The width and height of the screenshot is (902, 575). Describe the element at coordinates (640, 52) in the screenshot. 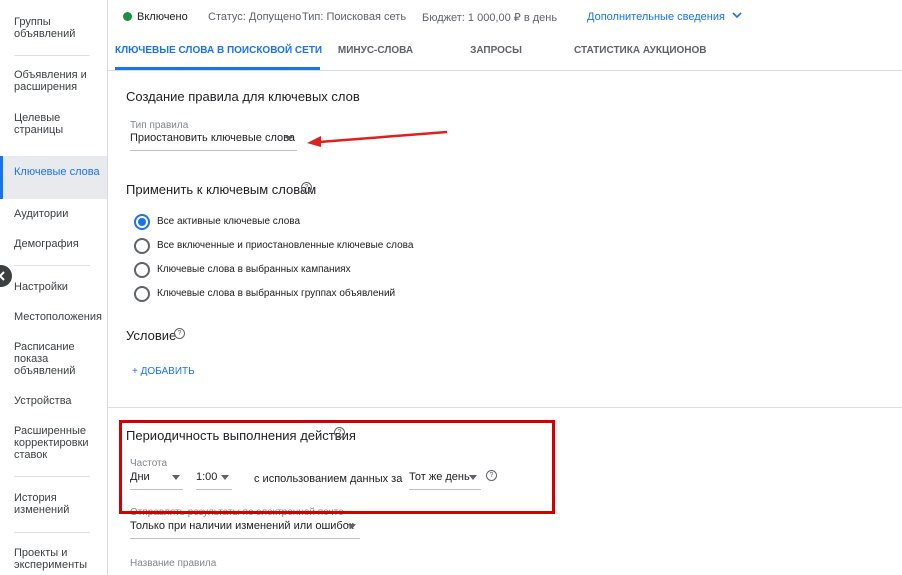

I see `tab-auction-insights: СТАТИСТИКА АУКЦИОНОВ` at that location.